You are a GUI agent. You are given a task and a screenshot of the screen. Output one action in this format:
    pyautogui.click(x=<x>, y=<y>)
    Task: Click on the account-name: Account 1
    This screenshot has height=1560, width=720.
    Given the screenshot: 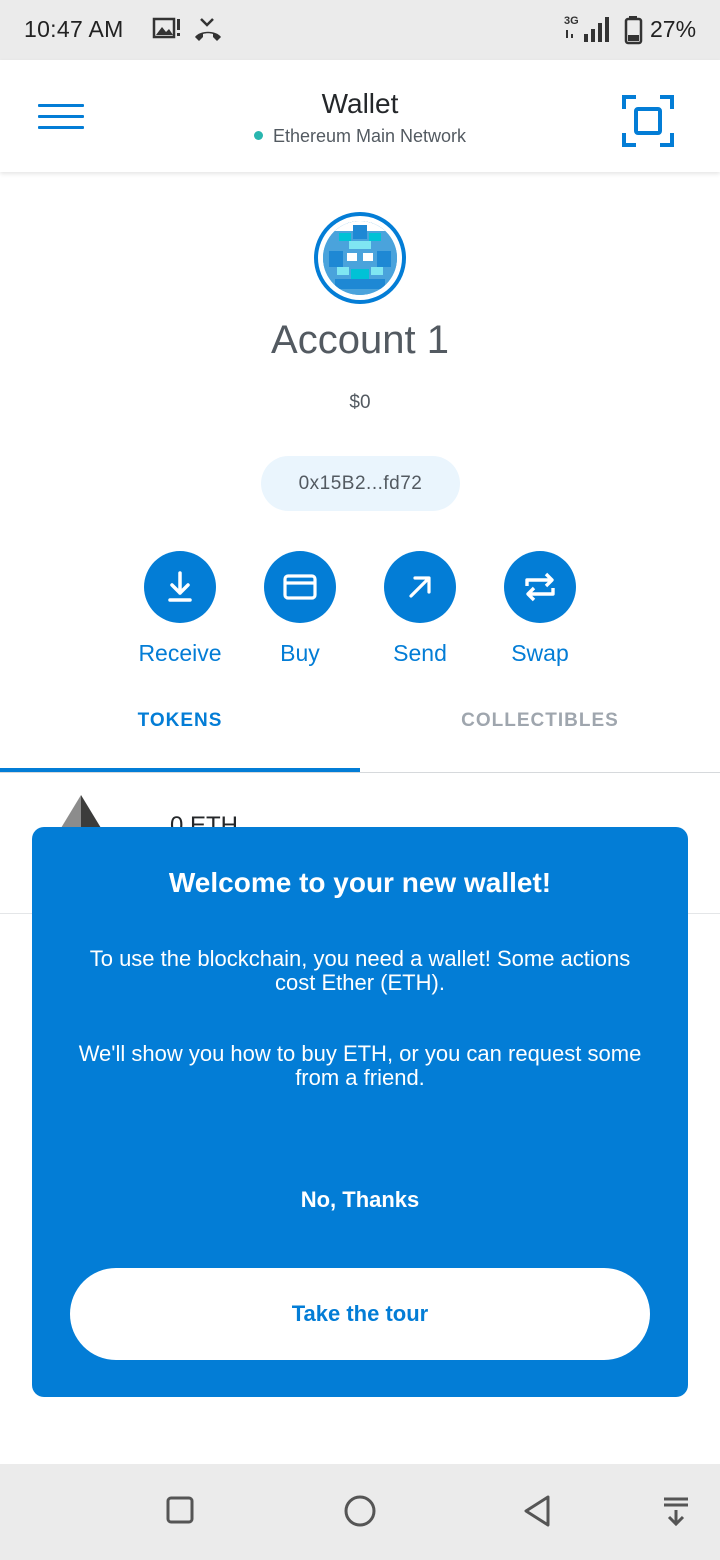 What is the action you would take?
    pyautogui.click(x=360, y=340)
    